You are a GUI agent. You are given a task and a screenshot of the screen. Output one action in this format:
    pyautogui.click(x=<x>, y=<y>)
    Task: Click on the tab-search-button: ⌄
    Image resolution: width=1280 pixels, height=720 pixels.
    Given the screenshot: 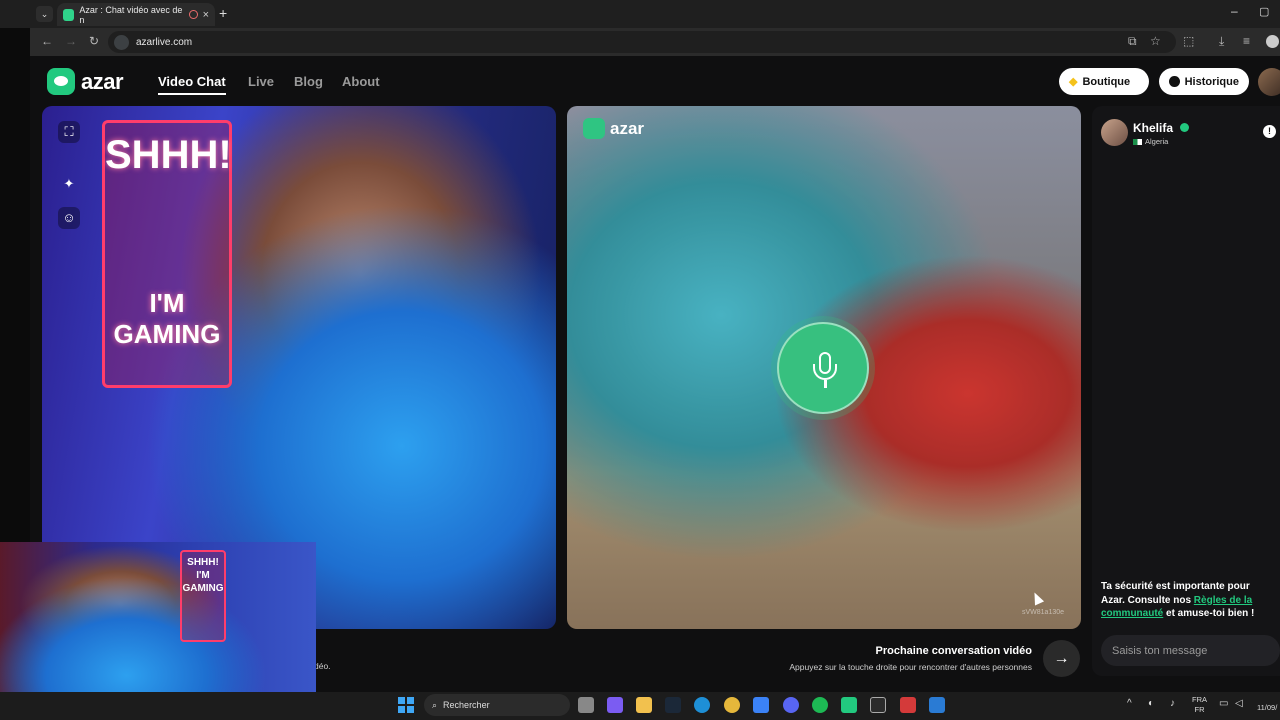 What is the action you would take?
    pyautogui.click(x=44, y=14)
    